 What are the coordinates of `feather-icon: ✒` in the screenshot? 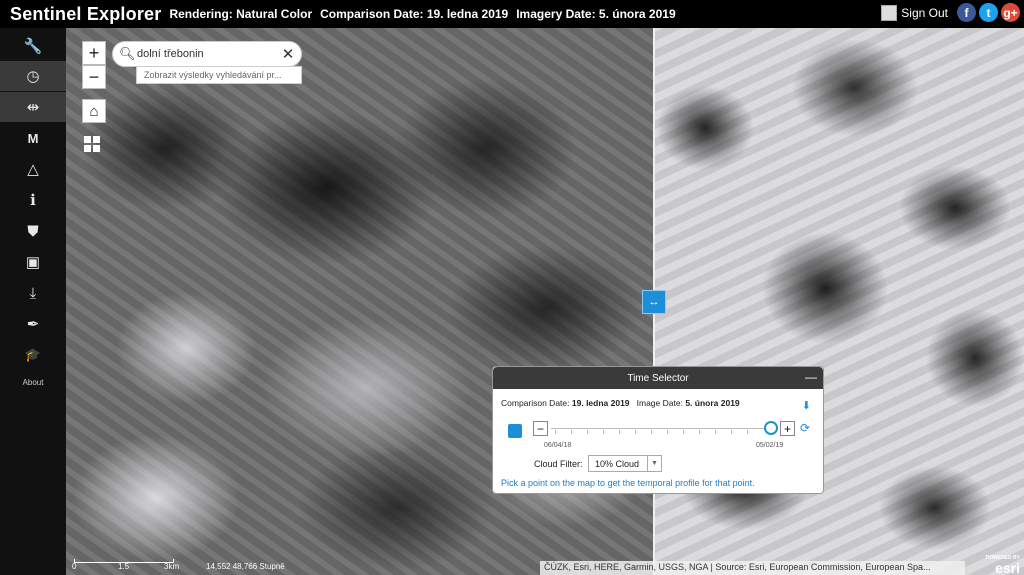 It's located at (33, 324).